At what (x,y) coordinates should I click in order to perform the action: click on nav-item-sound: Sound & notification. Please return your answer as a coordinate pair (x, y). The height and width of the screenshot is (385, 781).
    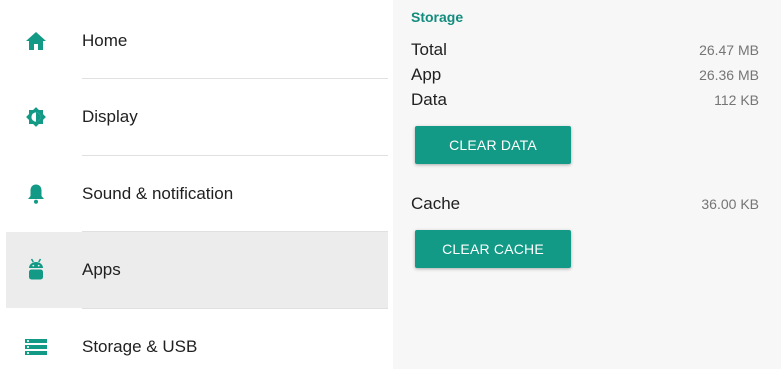
    Looking at the image, I should click on (197, 194).